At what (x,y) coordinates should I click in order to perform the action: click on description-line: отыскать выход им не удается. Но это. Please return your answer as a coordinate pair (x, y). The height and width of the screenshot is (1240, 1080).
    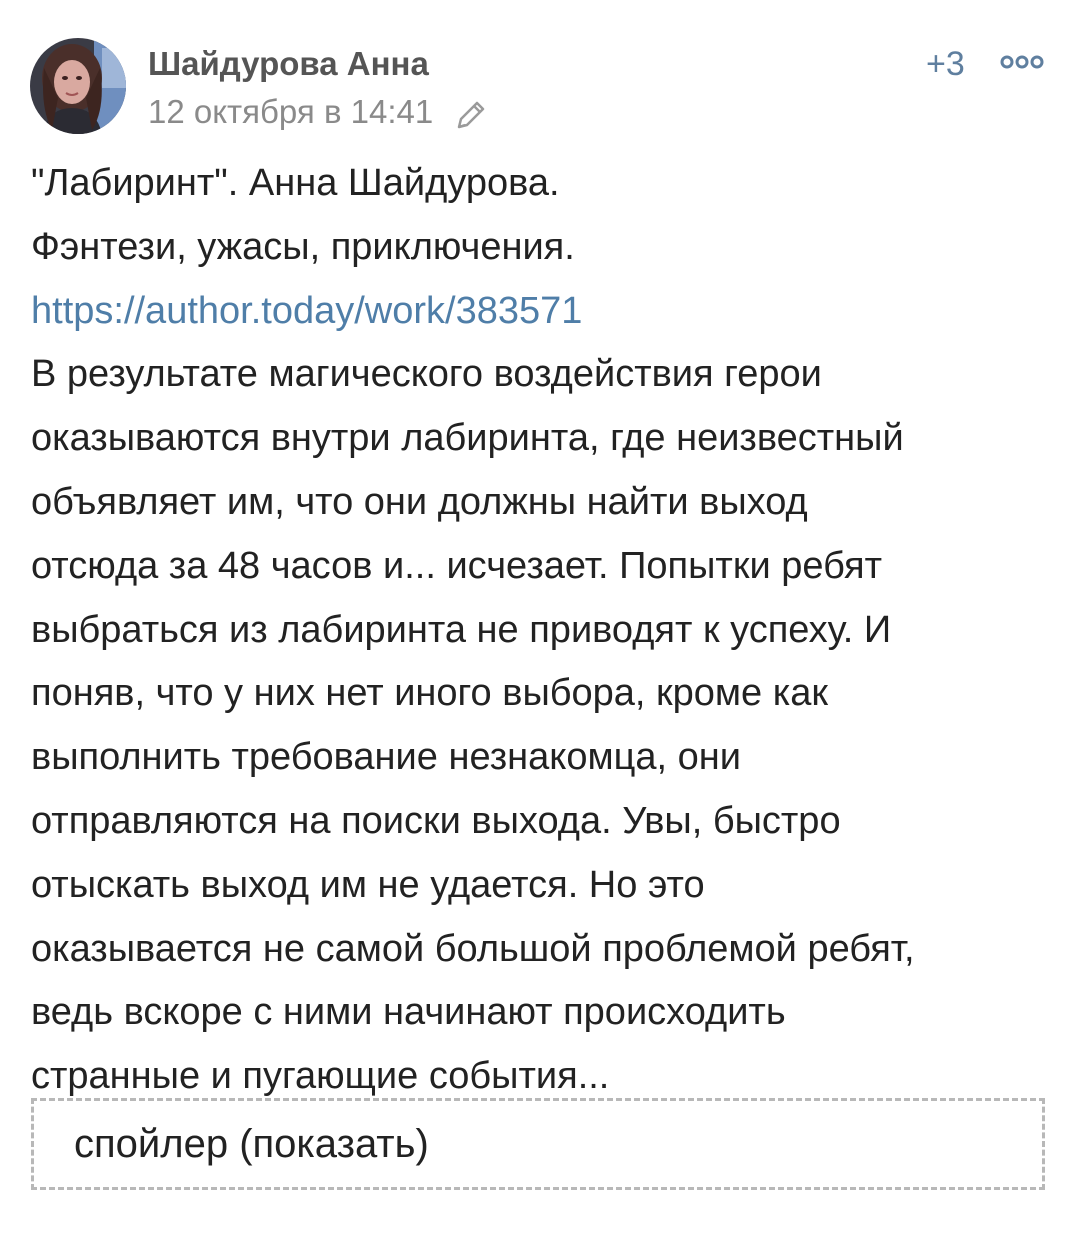
    Looking at the image, I should click on (368, 884).